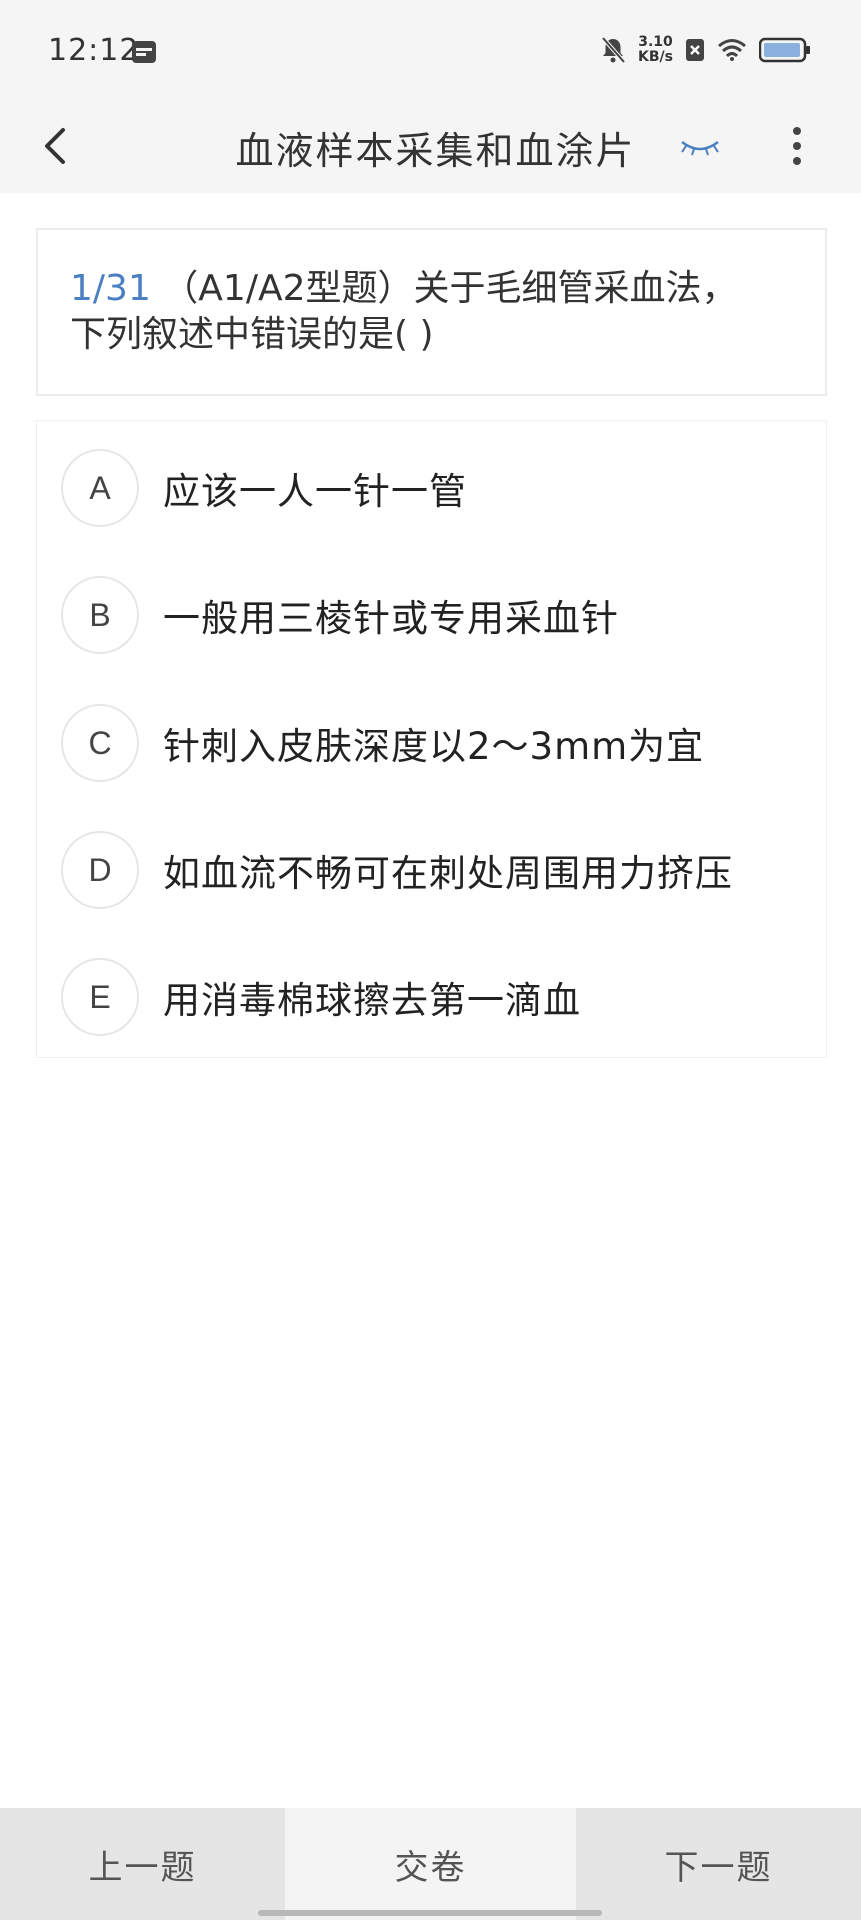 This screenshot has height=1920, width=861. Describe the element at coordinates (372, 1000) in the screenshot. I see `option-text: 用消毒棉球擦去第一滴血` at that location.